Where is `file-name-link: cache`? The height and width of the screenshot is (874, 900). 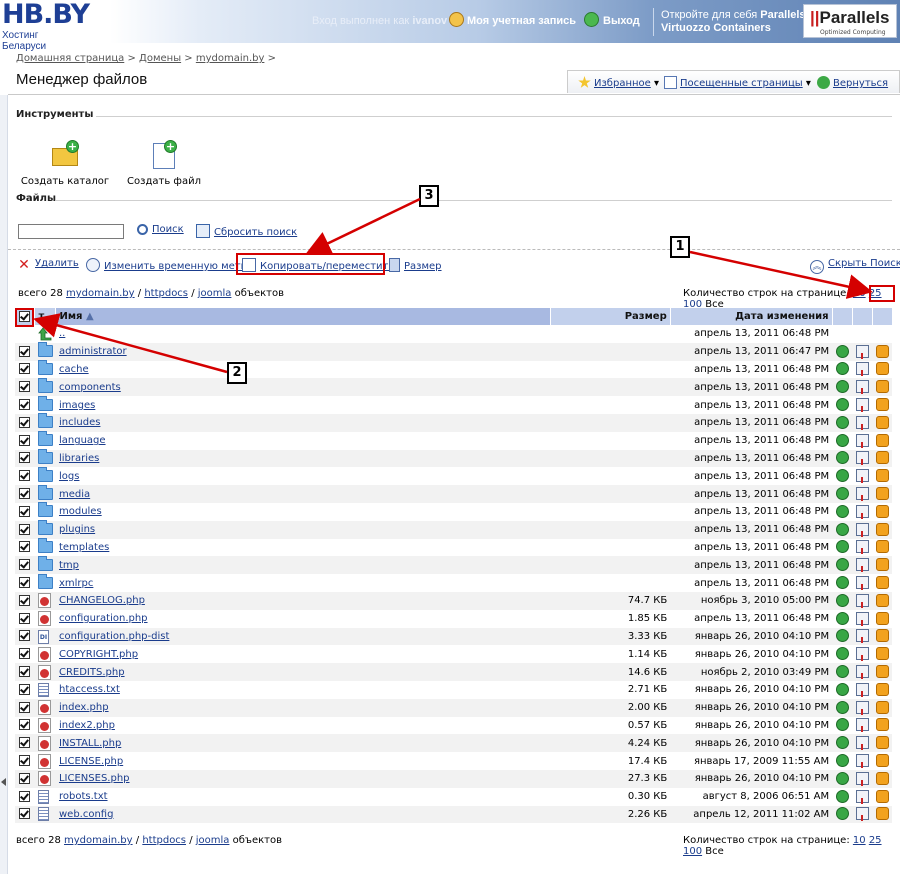
file-name-link: cache is located at coordinates (74, 369).